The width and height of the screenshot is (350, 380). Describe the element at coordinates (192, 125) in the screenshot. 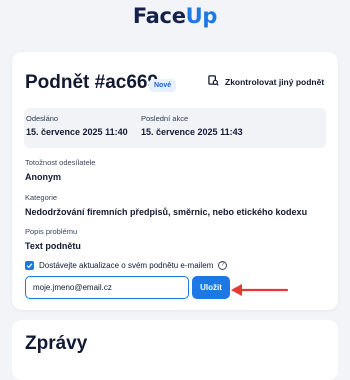

I see `last-action-info: Poslední akce 15. července 2025 11:43` at that location.